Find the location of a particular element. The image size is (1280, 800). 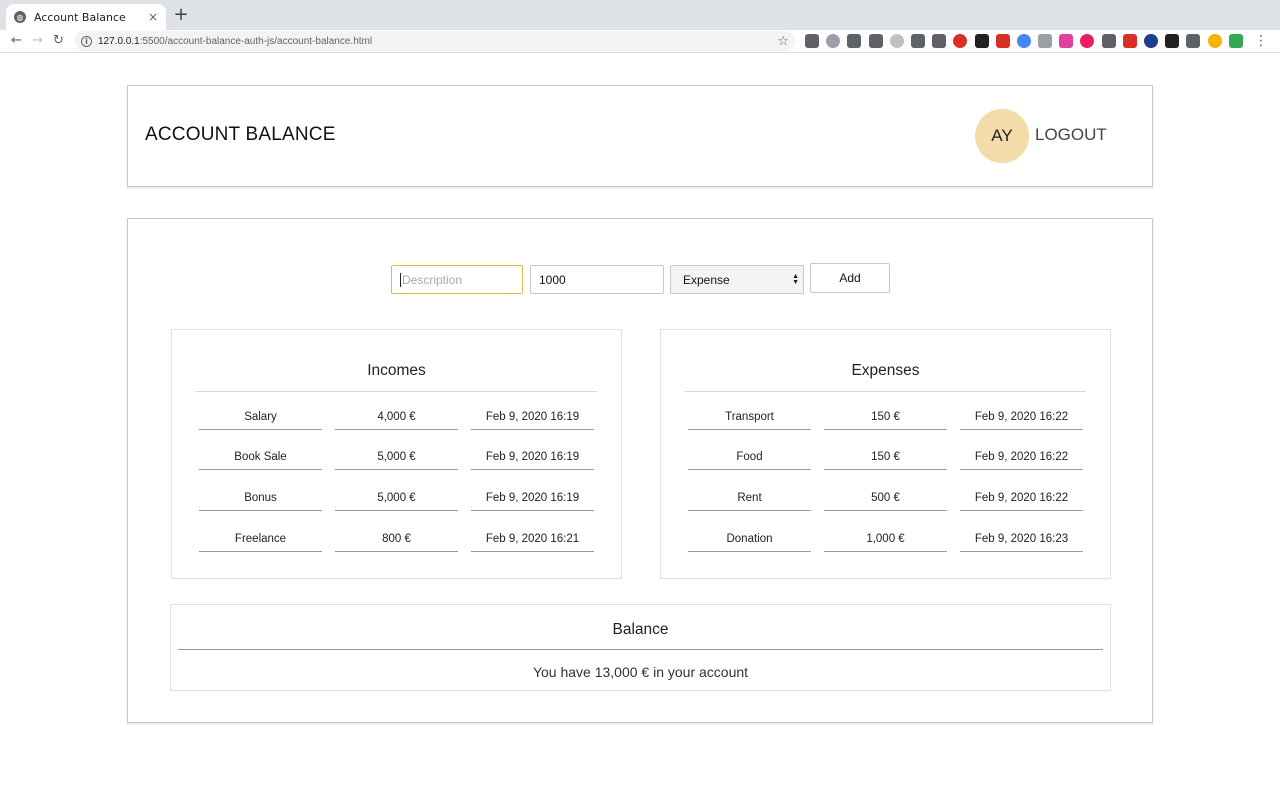

browser-tab: ◍ Account Balance × is located at coordinates (86, 17).